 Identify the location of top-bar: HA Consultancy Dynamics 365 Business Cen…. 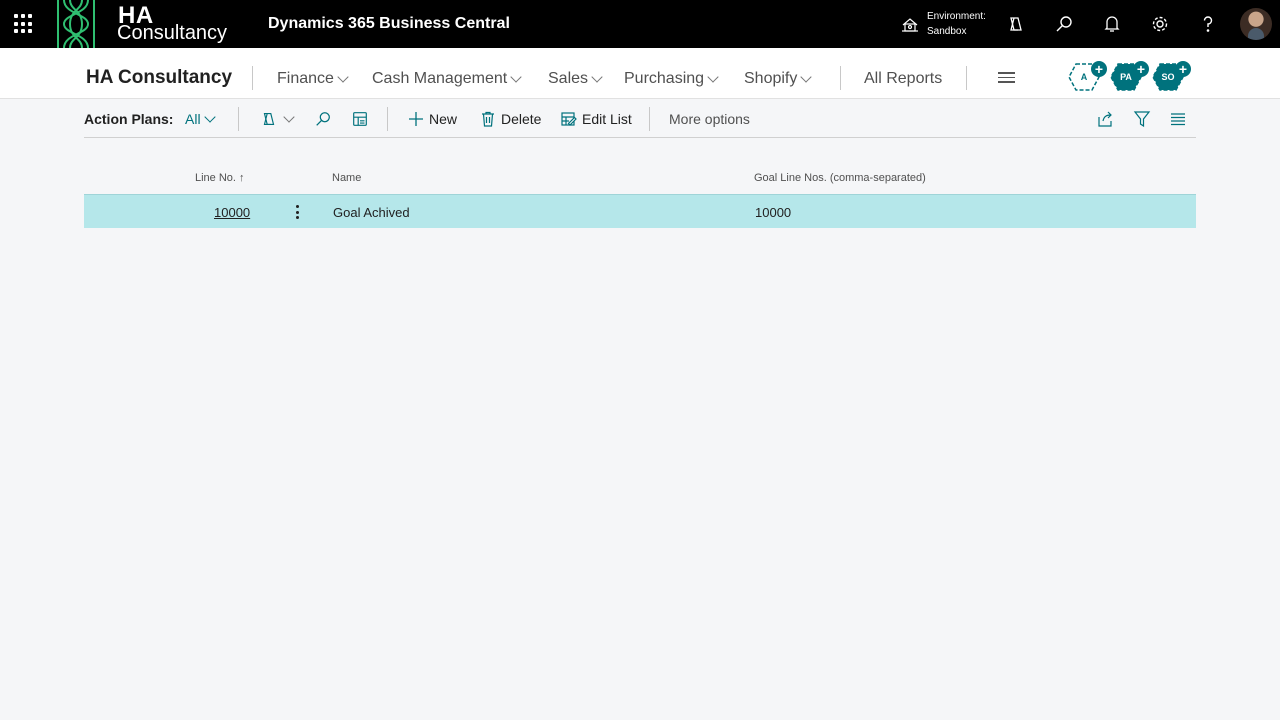
(640, 24).